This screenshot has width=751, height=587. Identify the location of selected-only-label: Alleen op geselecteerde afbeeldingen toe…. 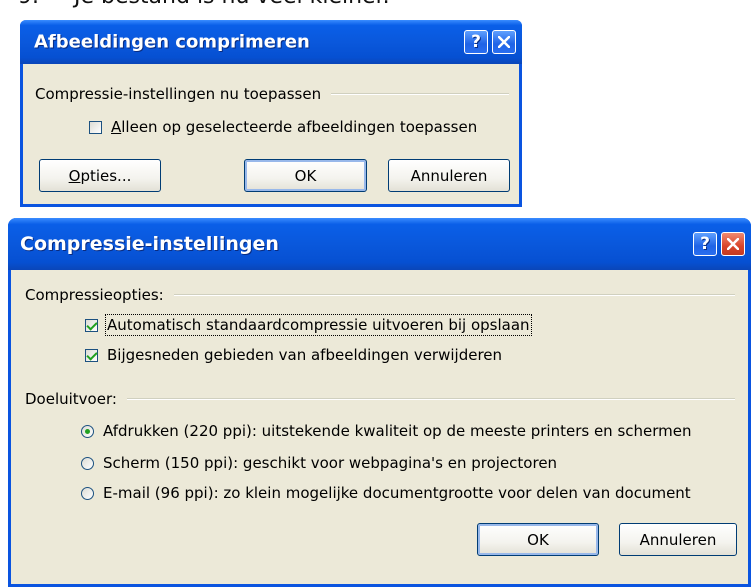
(294, 127).